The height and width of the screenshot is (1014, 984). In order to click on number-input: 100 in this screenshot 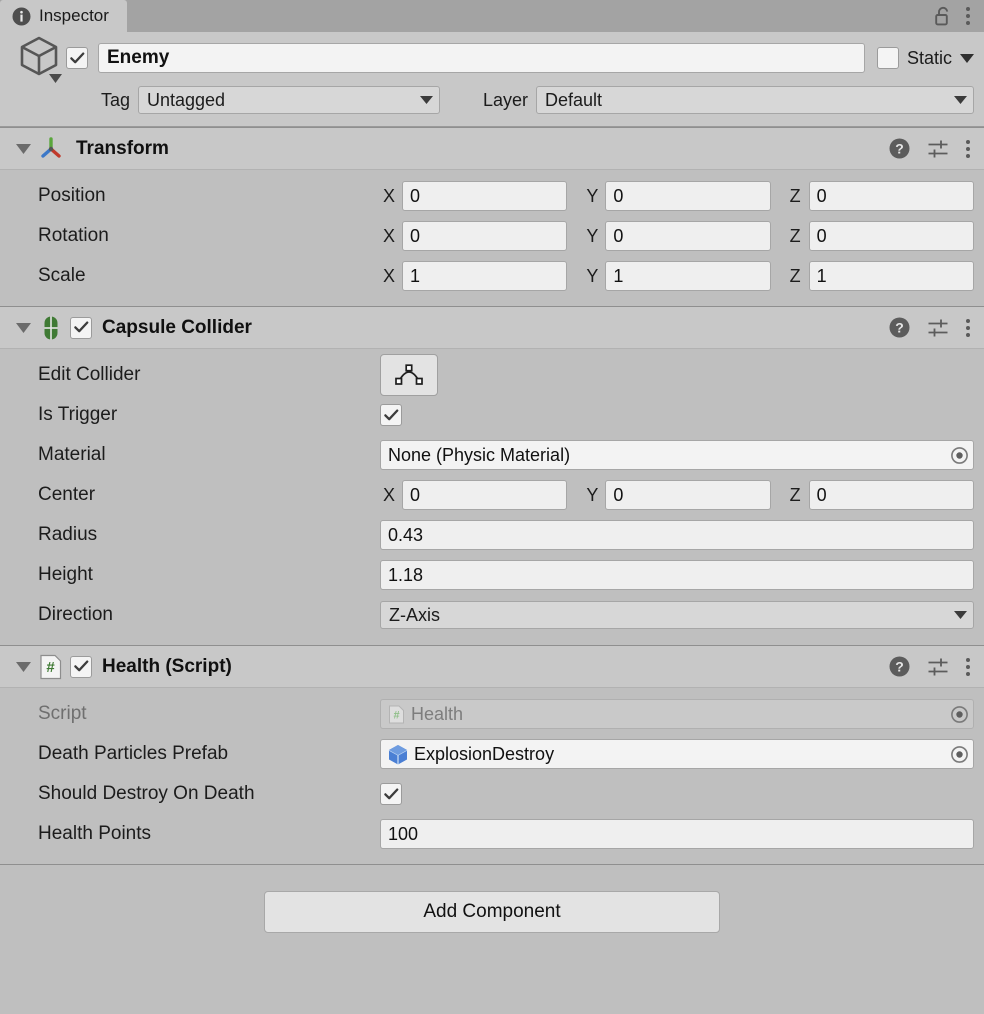, I will do `click(677, 834)`.